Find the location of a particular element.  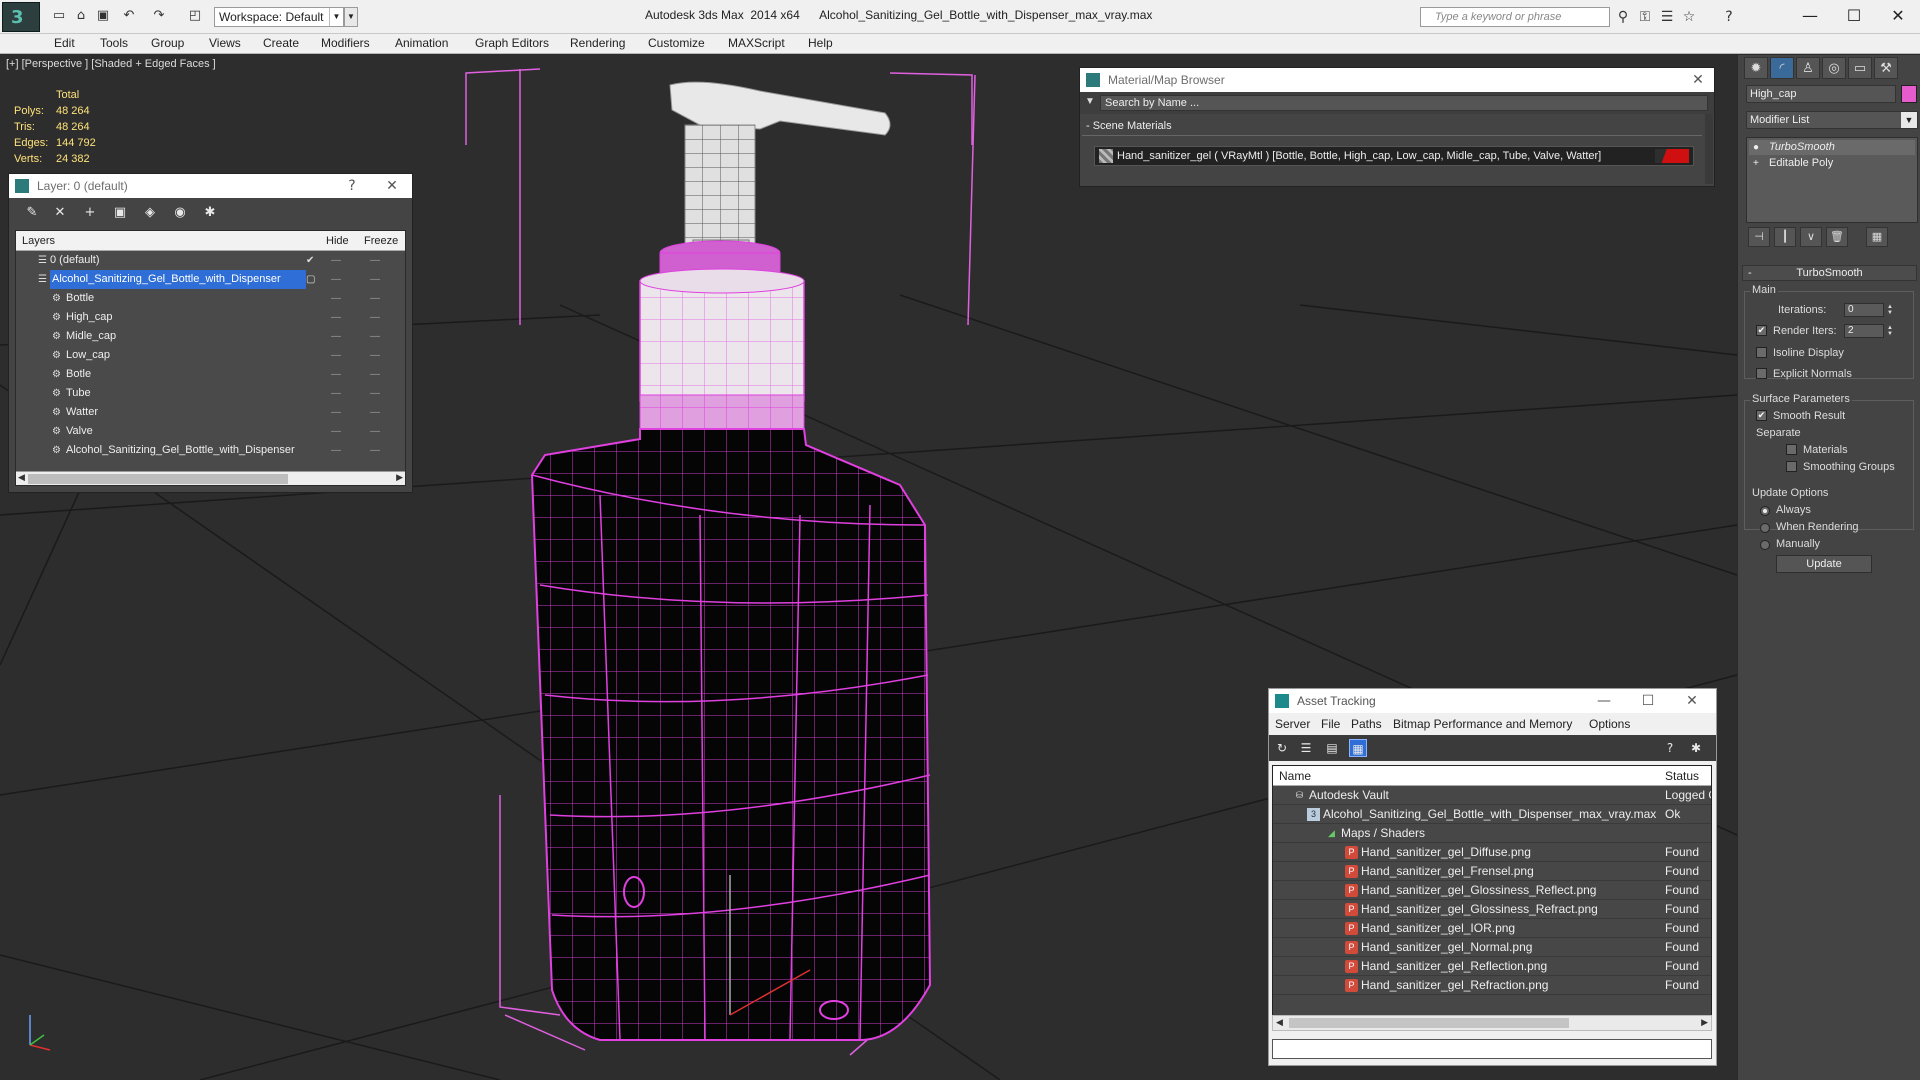

object-color-swatch is located at coordinates (1909, 94).